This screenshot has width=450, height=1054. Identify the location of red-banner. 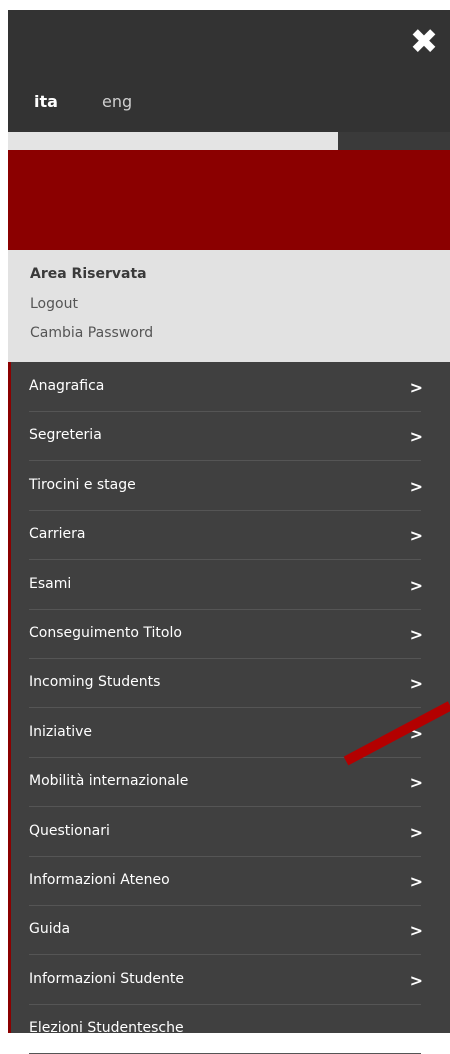
(229, 200).